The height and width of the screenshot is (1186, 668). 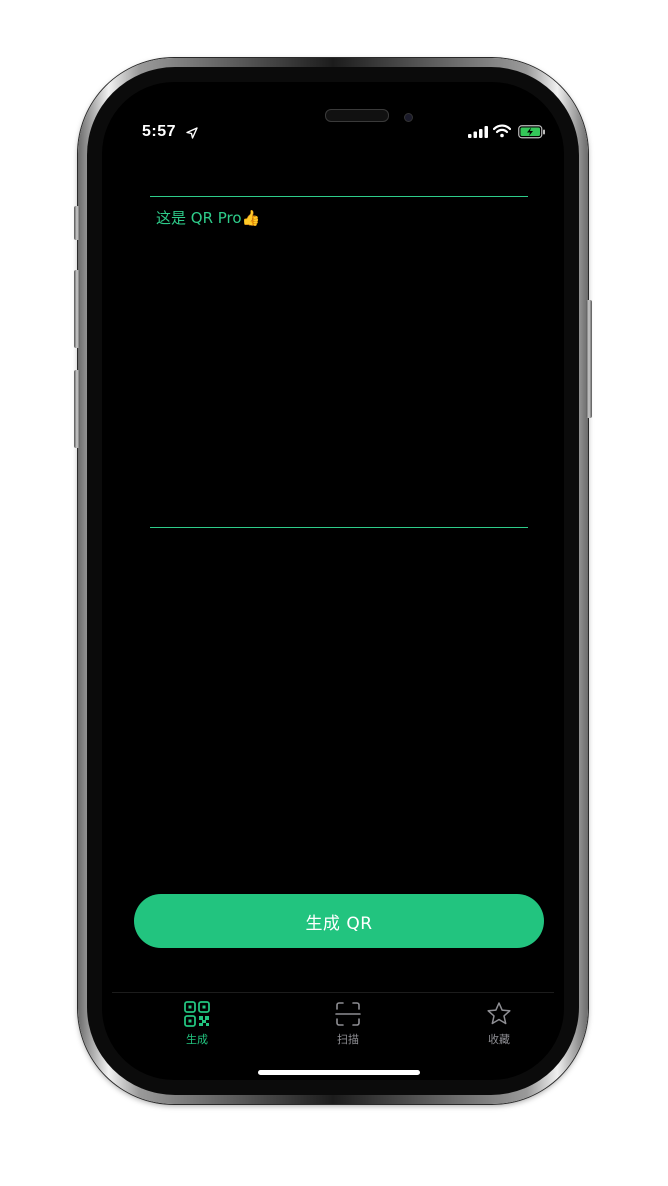 What do you see at coordinates (77, 309) in the screenshot?
I see `volume-up-button` at bounding box center [77, 309].